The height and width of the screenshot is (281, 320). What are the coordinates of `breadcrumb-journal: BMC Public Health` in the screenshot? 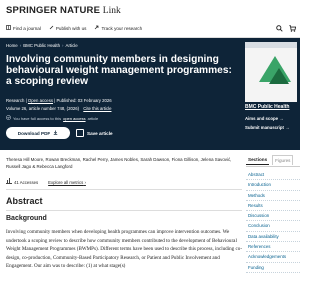 It's located at (41, 45).